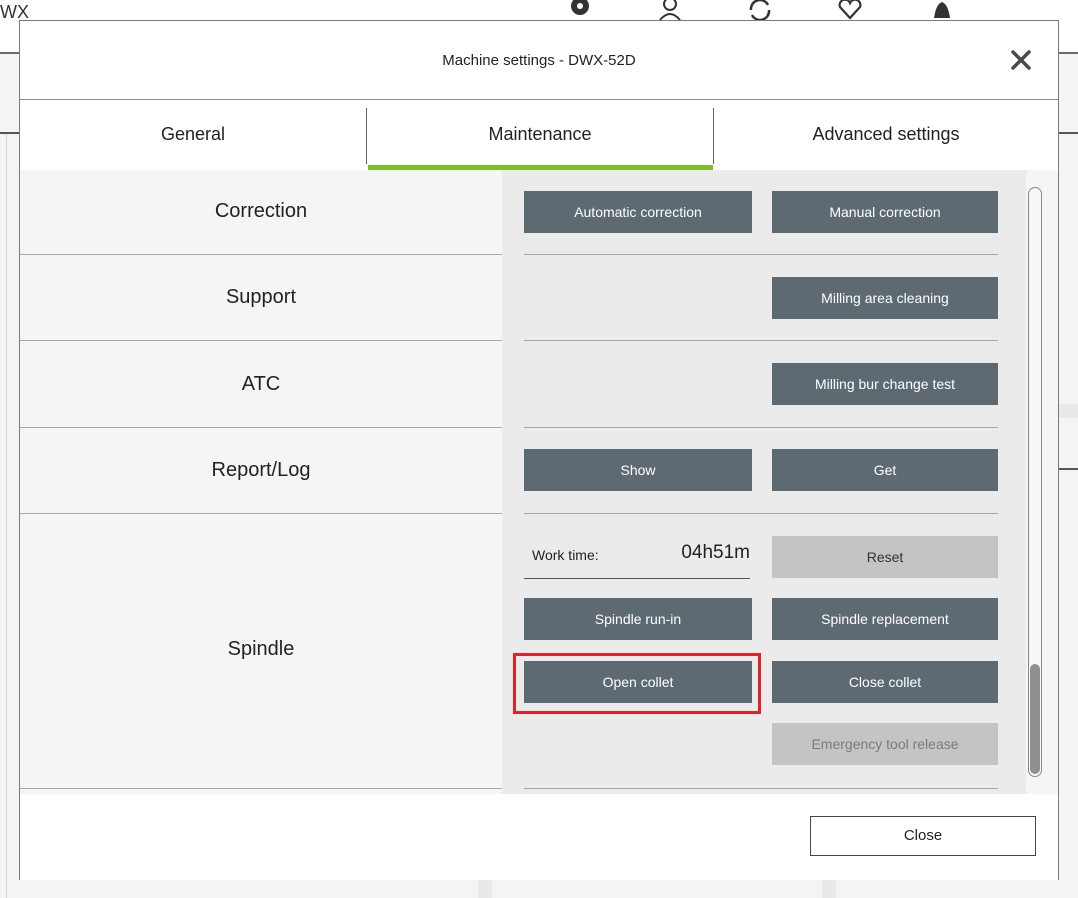  What do you see at coordinates (886, 135) in the screenshot?
I see `tab-advanced-settings: Advanced settings` at bounding box center [886, 135].